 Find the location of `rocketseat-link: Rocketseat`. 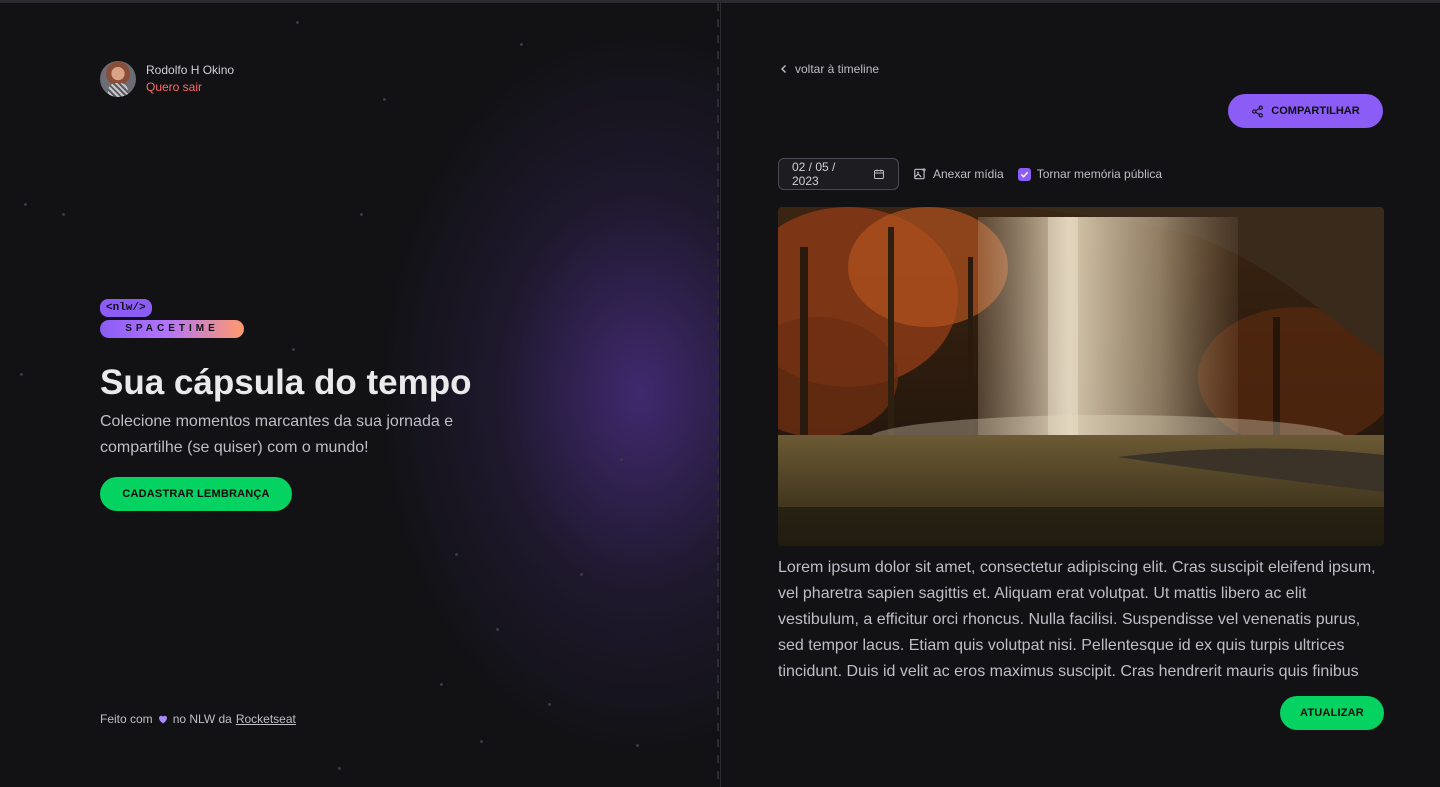

rocketseat-link: Rocketseat is located at coordinates (266, 719).